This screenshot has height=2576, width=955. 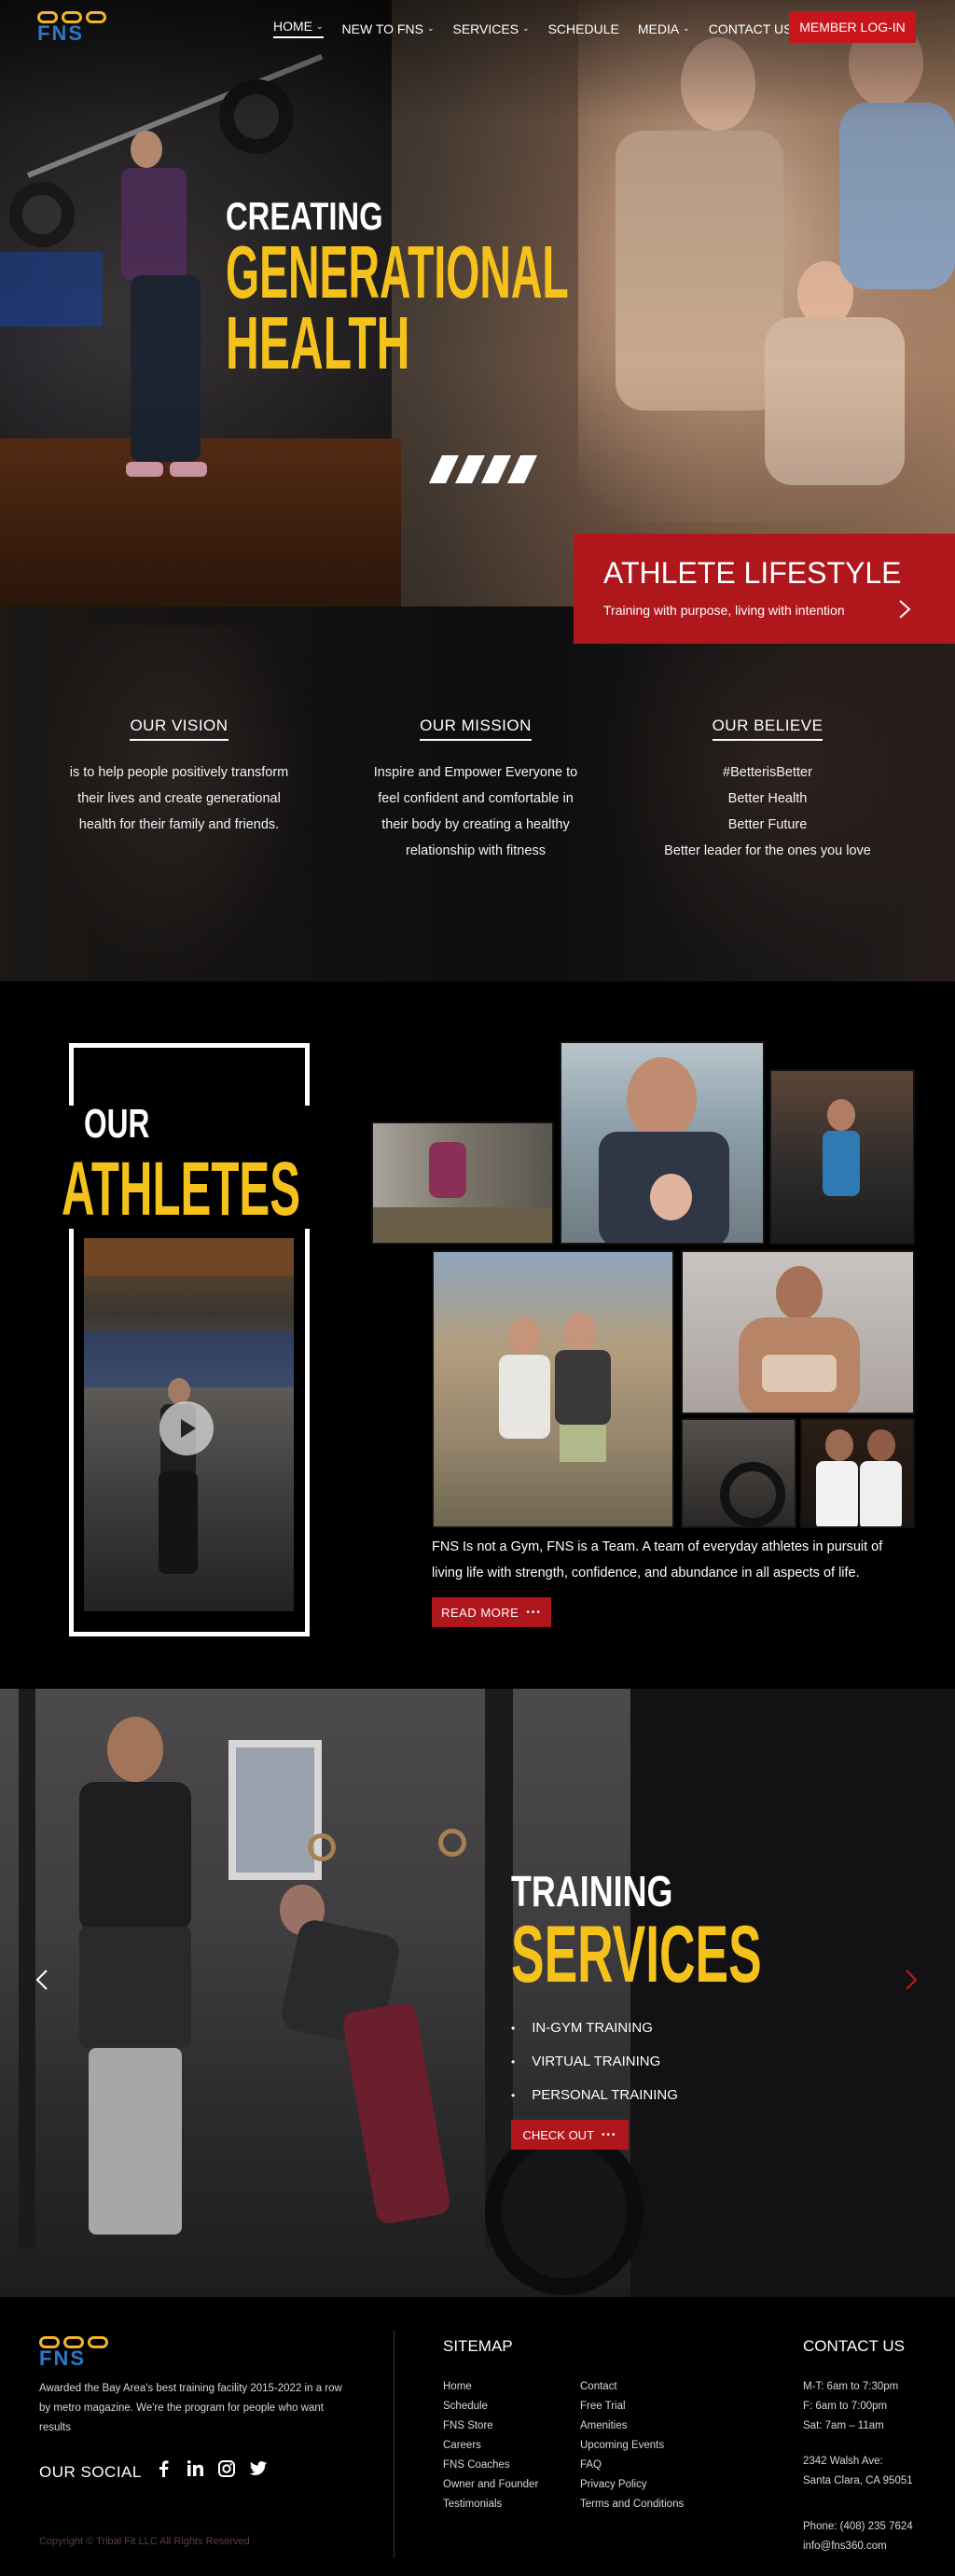 I want to click on contact-title: CONTACT US, so click(x=854, y=2346).